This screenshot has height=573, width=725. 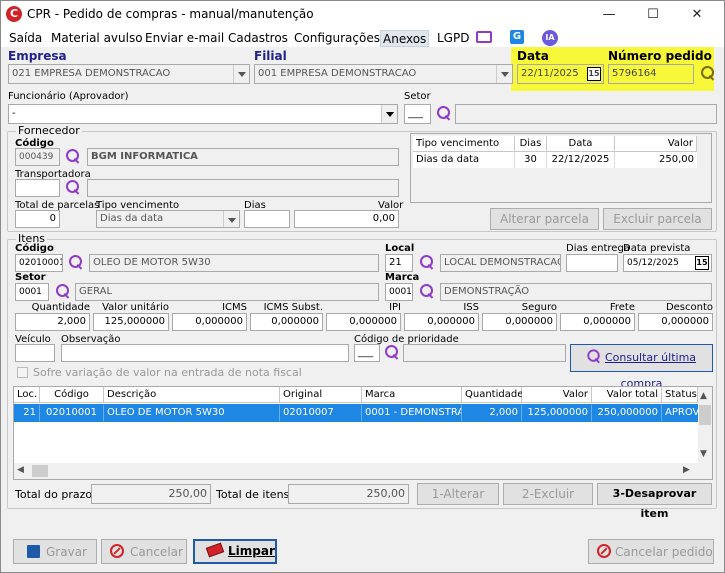 I want to click on icms-field: 0,000000, so click(x=209, y=322).